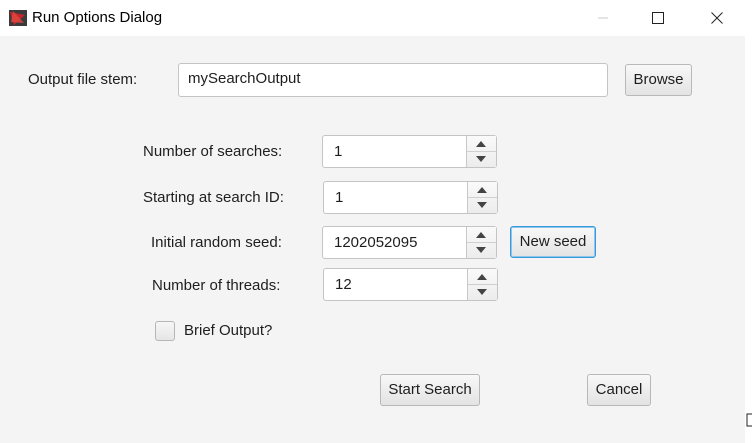 Image resolution: width=752 pixels, height=443 pixels. I want to click on resize-mark, so click(749, 420).